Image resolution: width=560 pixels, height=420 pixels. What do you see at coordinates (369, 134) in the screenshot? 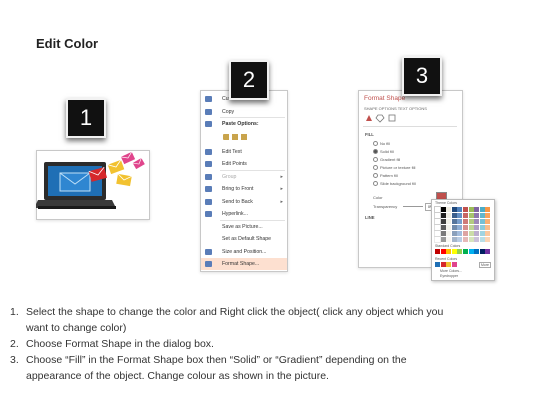
I see `fill-section-header: FILL` at bounding box center [369, 134].